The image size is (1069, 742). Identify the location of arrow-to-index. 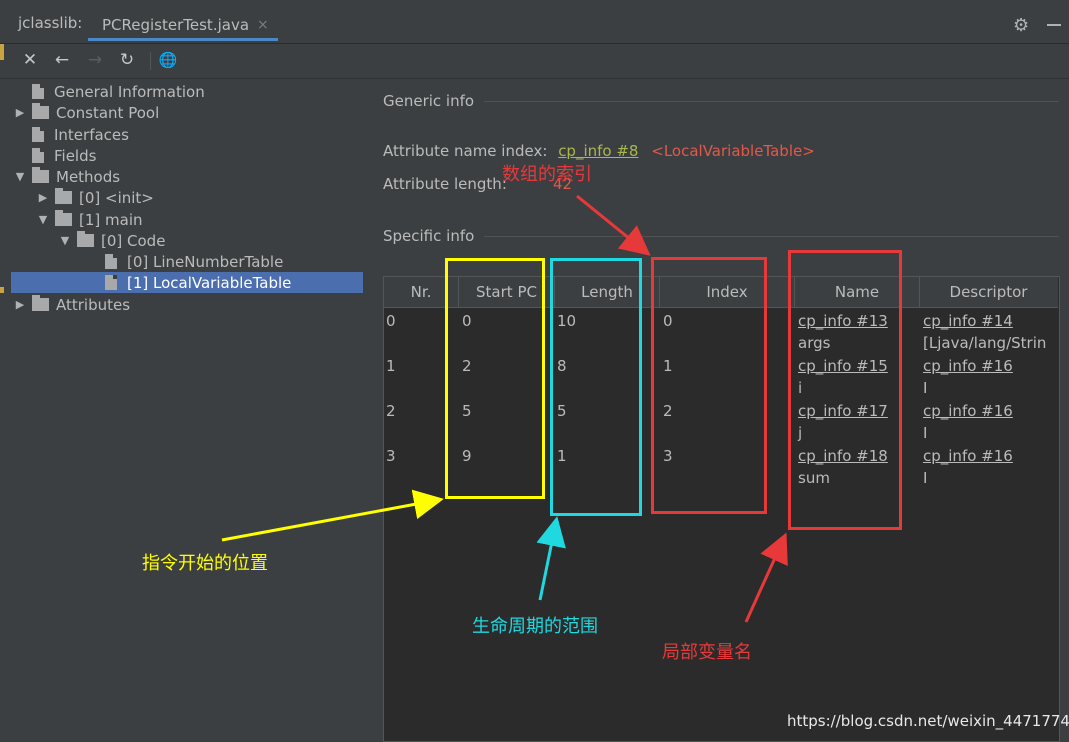
(613, 225).